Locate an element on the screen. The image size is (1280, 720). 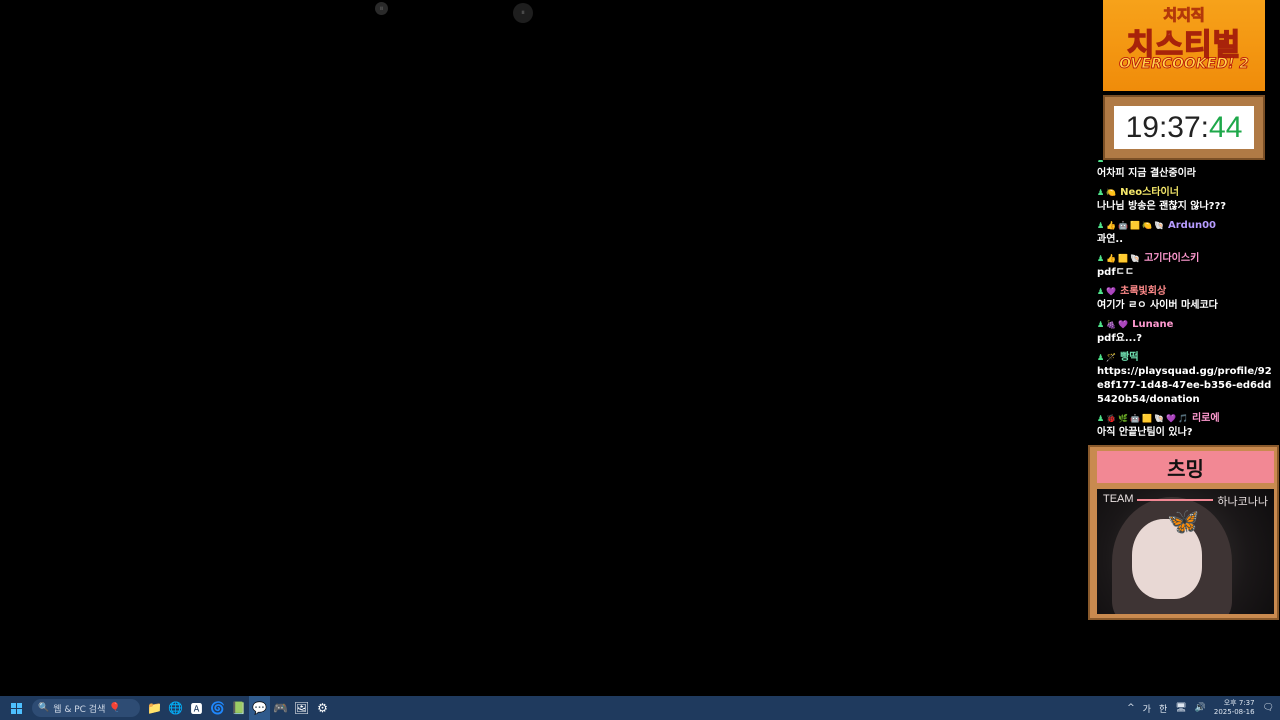
chat-message: ♟ 👍 🟨 🐚 고기다이스키 pdfㄷㄷ is located at coordinates (1187, 266).